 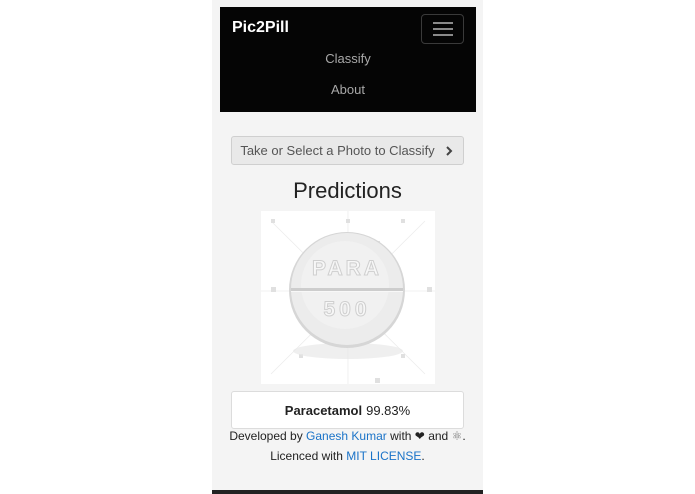 I want to click on heart-icon: ❤, so click(x=419, y=436).